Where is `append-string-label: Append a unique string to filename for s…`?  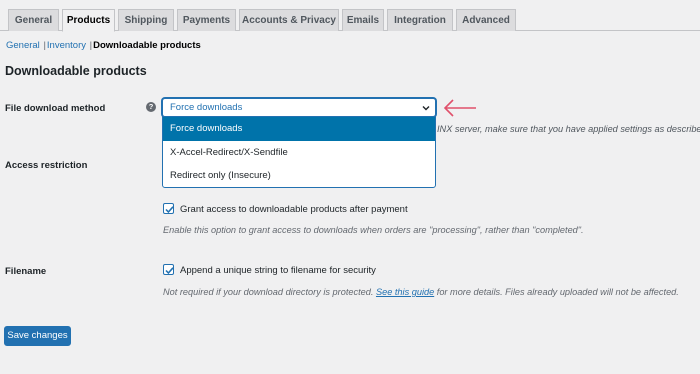
append-string-label: Append a unique string to filename for s… is located at coordinates (278, 270).